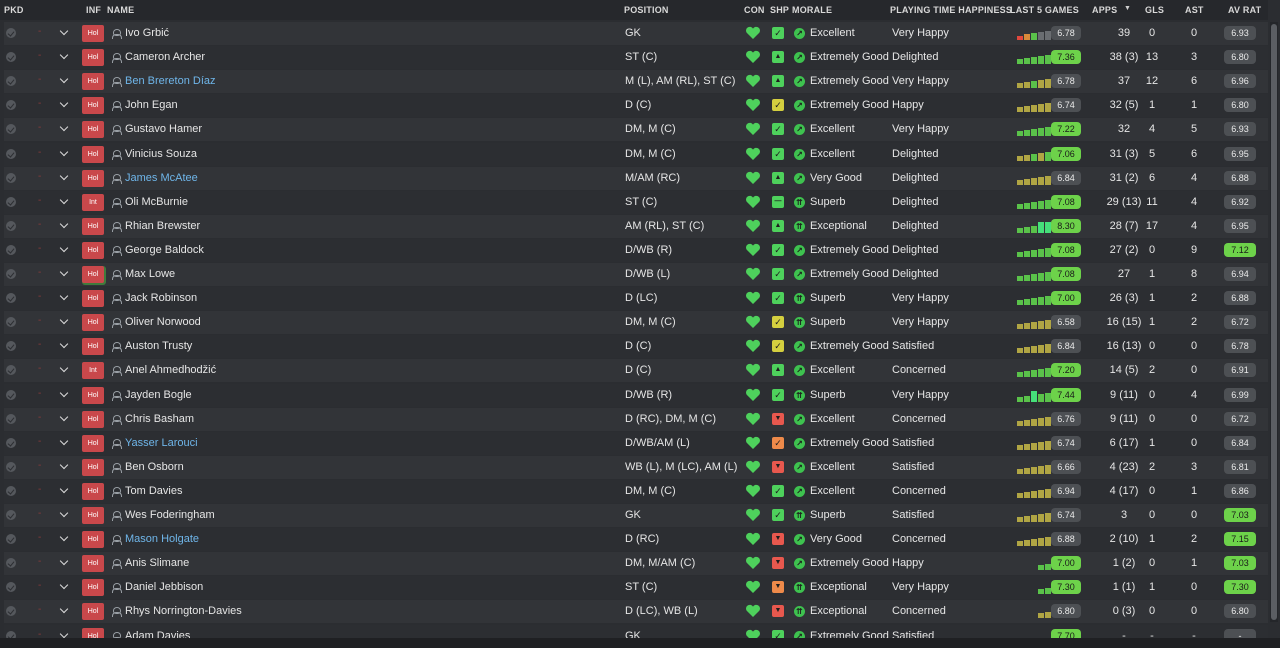 This screenshot has width=1280, height=648. Describe the element at coordinates (120, 10) in the screenshot. I see `col-header-name: NAME` at that location.